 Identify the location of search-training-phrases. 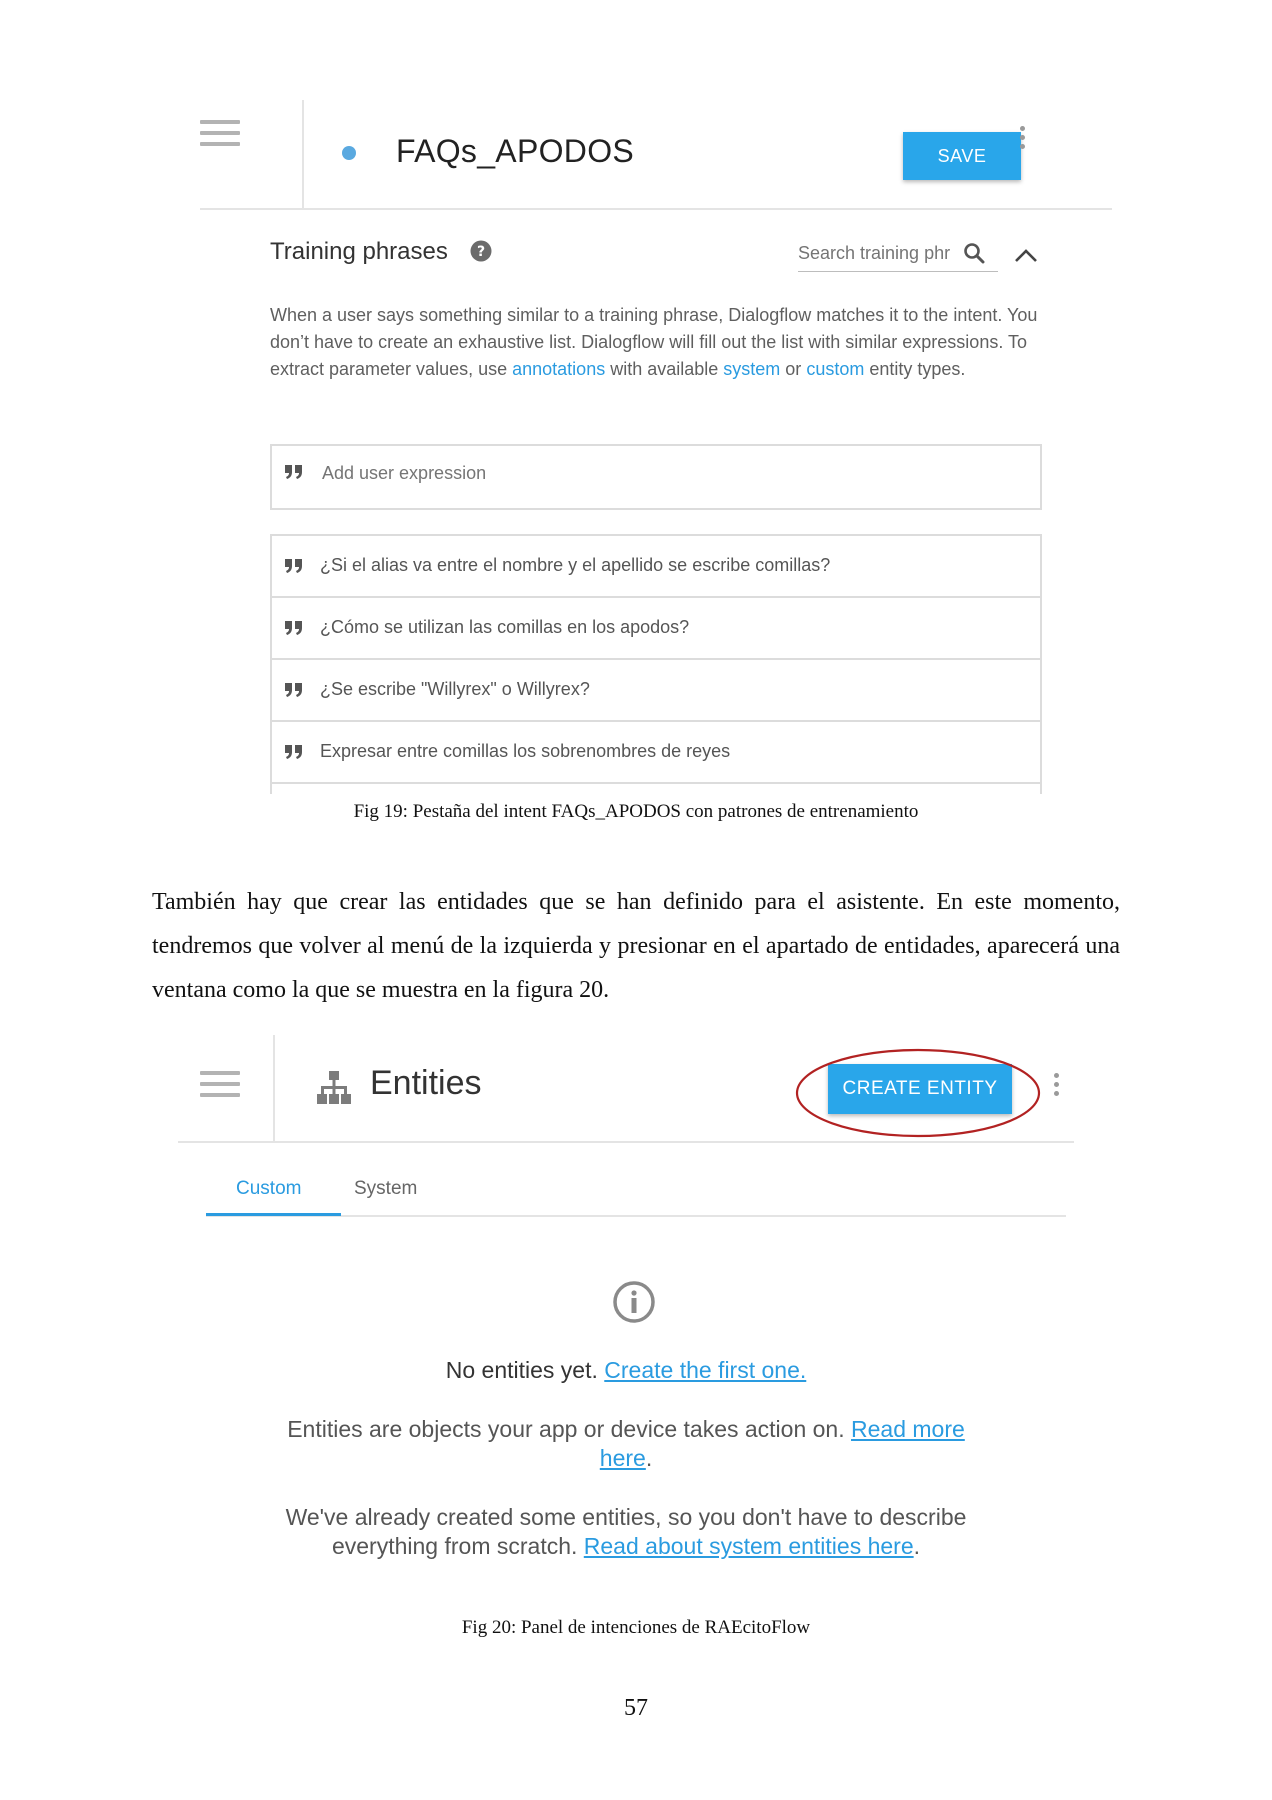
(898, 255).